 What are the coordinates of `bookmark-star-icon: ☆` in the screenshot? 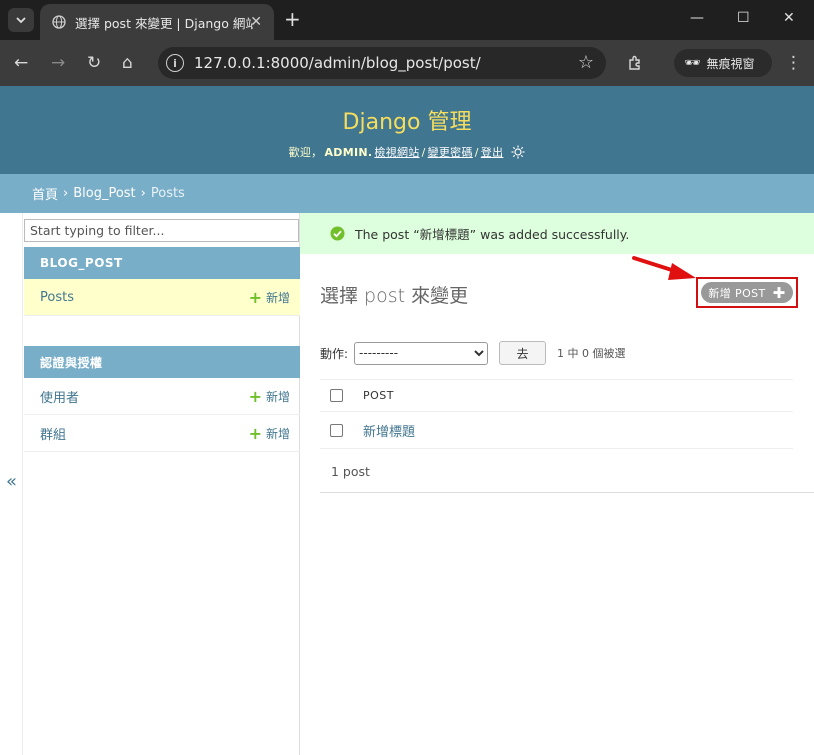 It's located at (586, 62).